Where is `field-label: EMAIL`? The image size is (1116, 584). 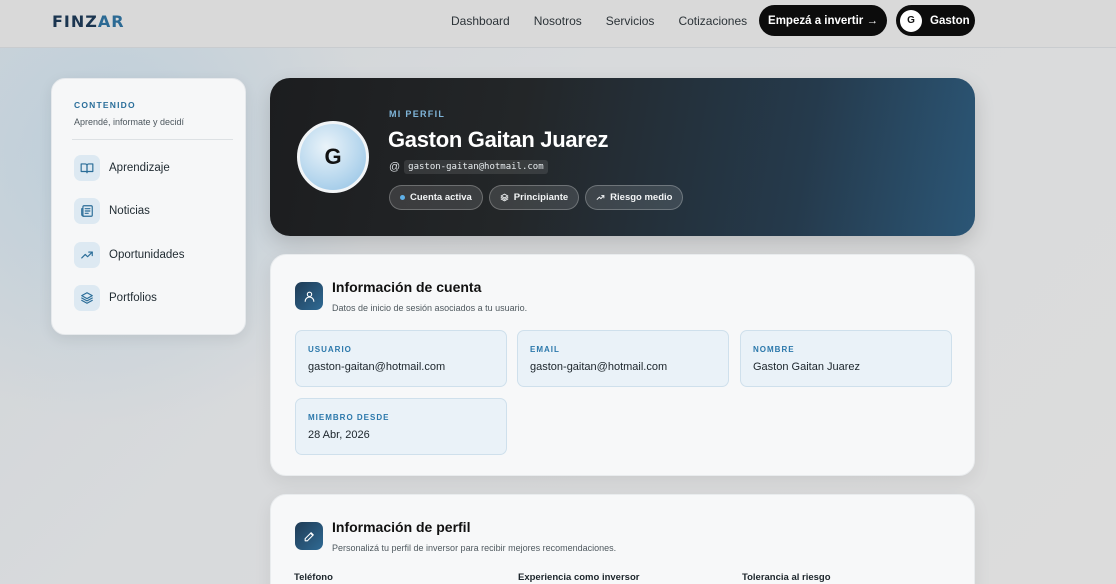
field-label: EMAIL is located at coordinates (545, 349).